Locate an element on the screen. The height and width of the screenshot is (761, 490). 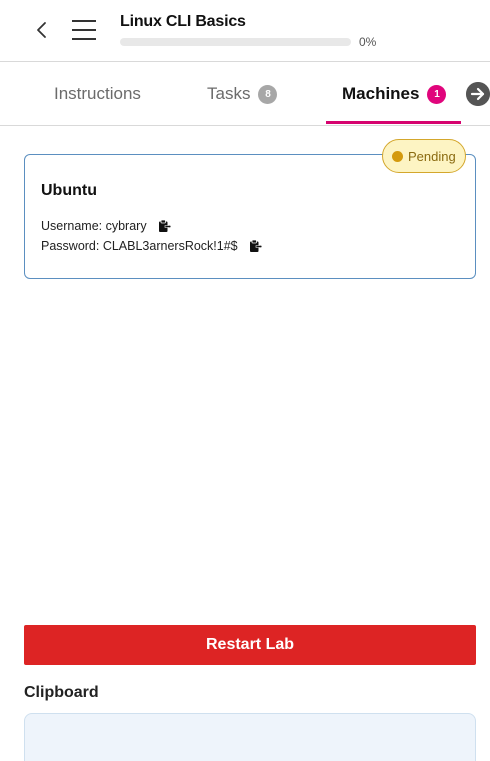
arrow-right-icon is located at coordinates (478, 94).